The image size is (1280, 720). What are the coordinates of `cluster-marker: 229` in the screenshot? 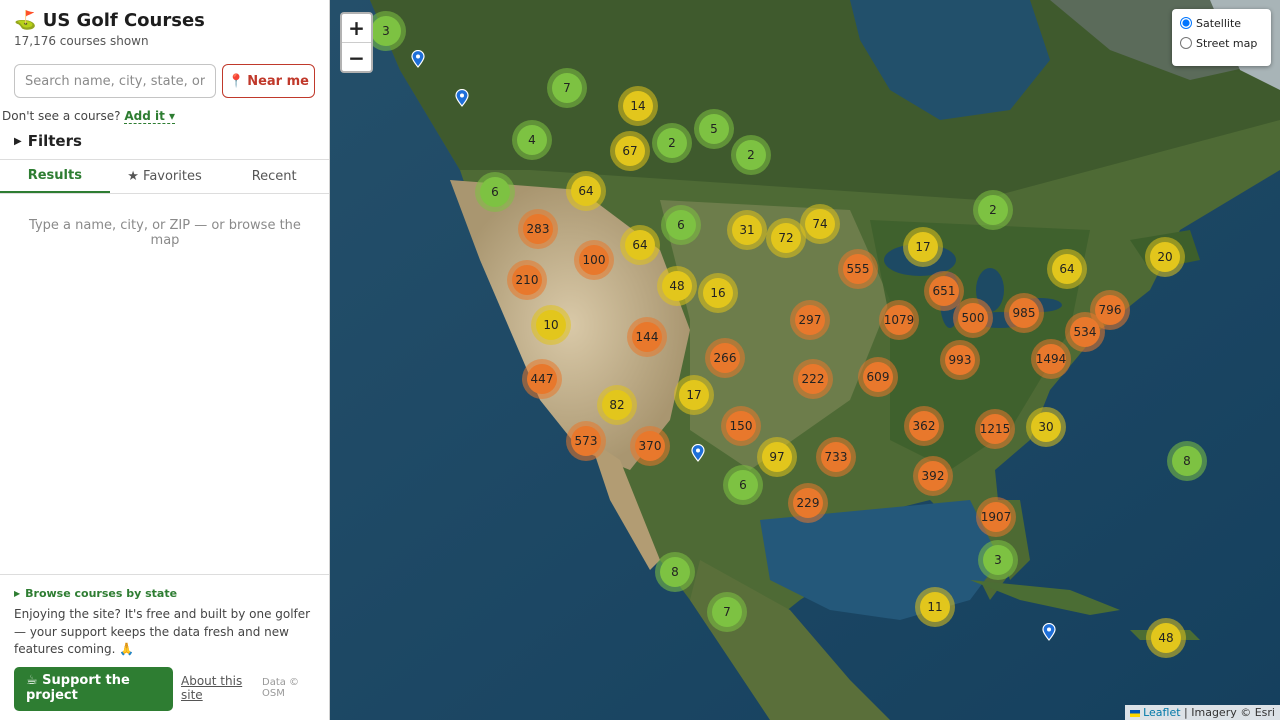 It's located at (808, 503).